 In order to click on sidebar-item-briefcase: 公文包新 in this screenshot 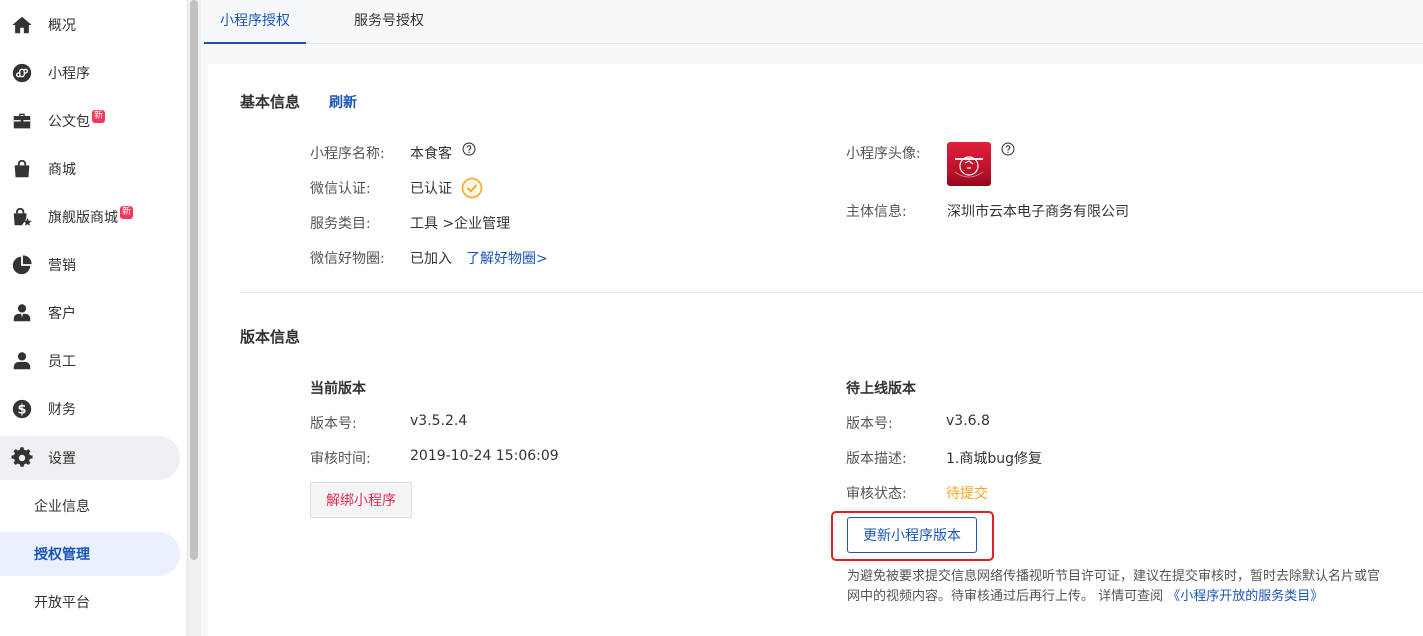, I will do `click(90, 121)`.